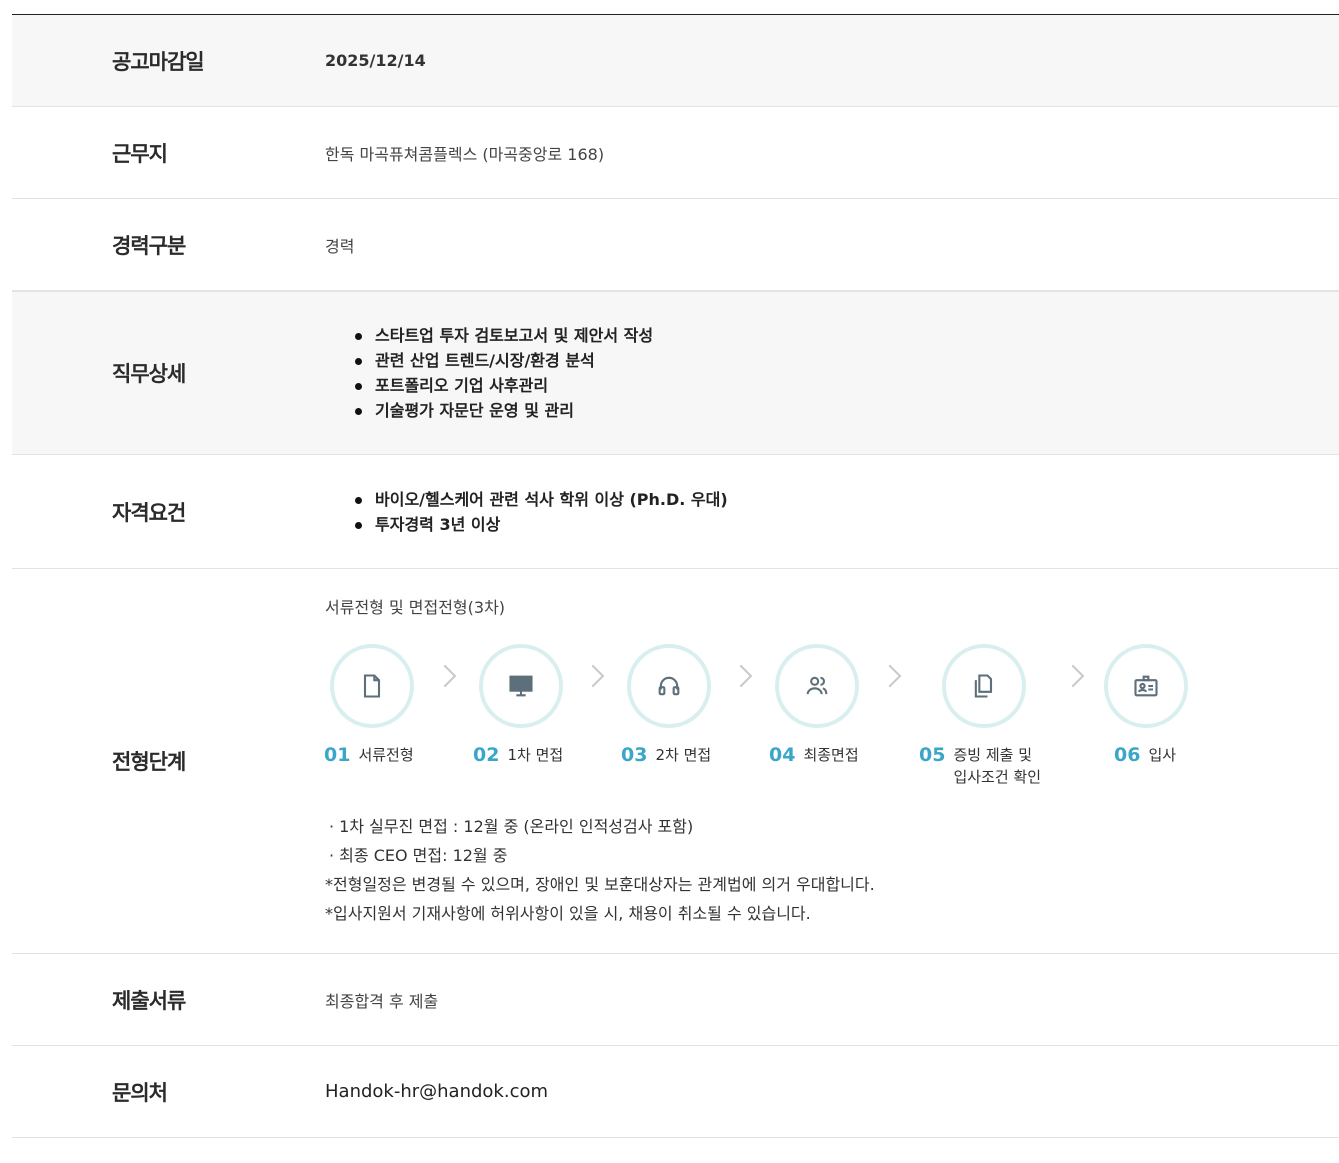 The width and height of the screenshot is (1339, 1163). I want to click on step-label: 2차 면접, so click(683, 755).